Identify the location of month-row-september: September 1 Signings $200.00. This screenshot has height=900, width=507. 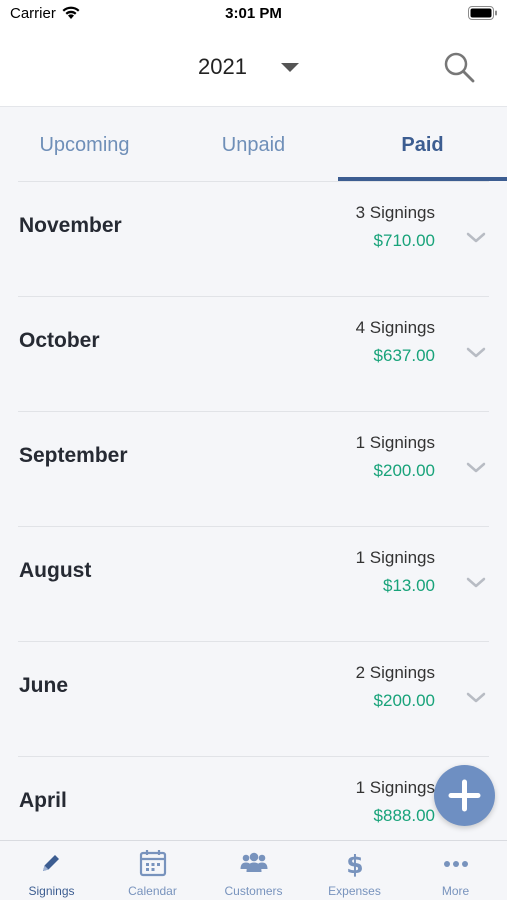
(253, 469).